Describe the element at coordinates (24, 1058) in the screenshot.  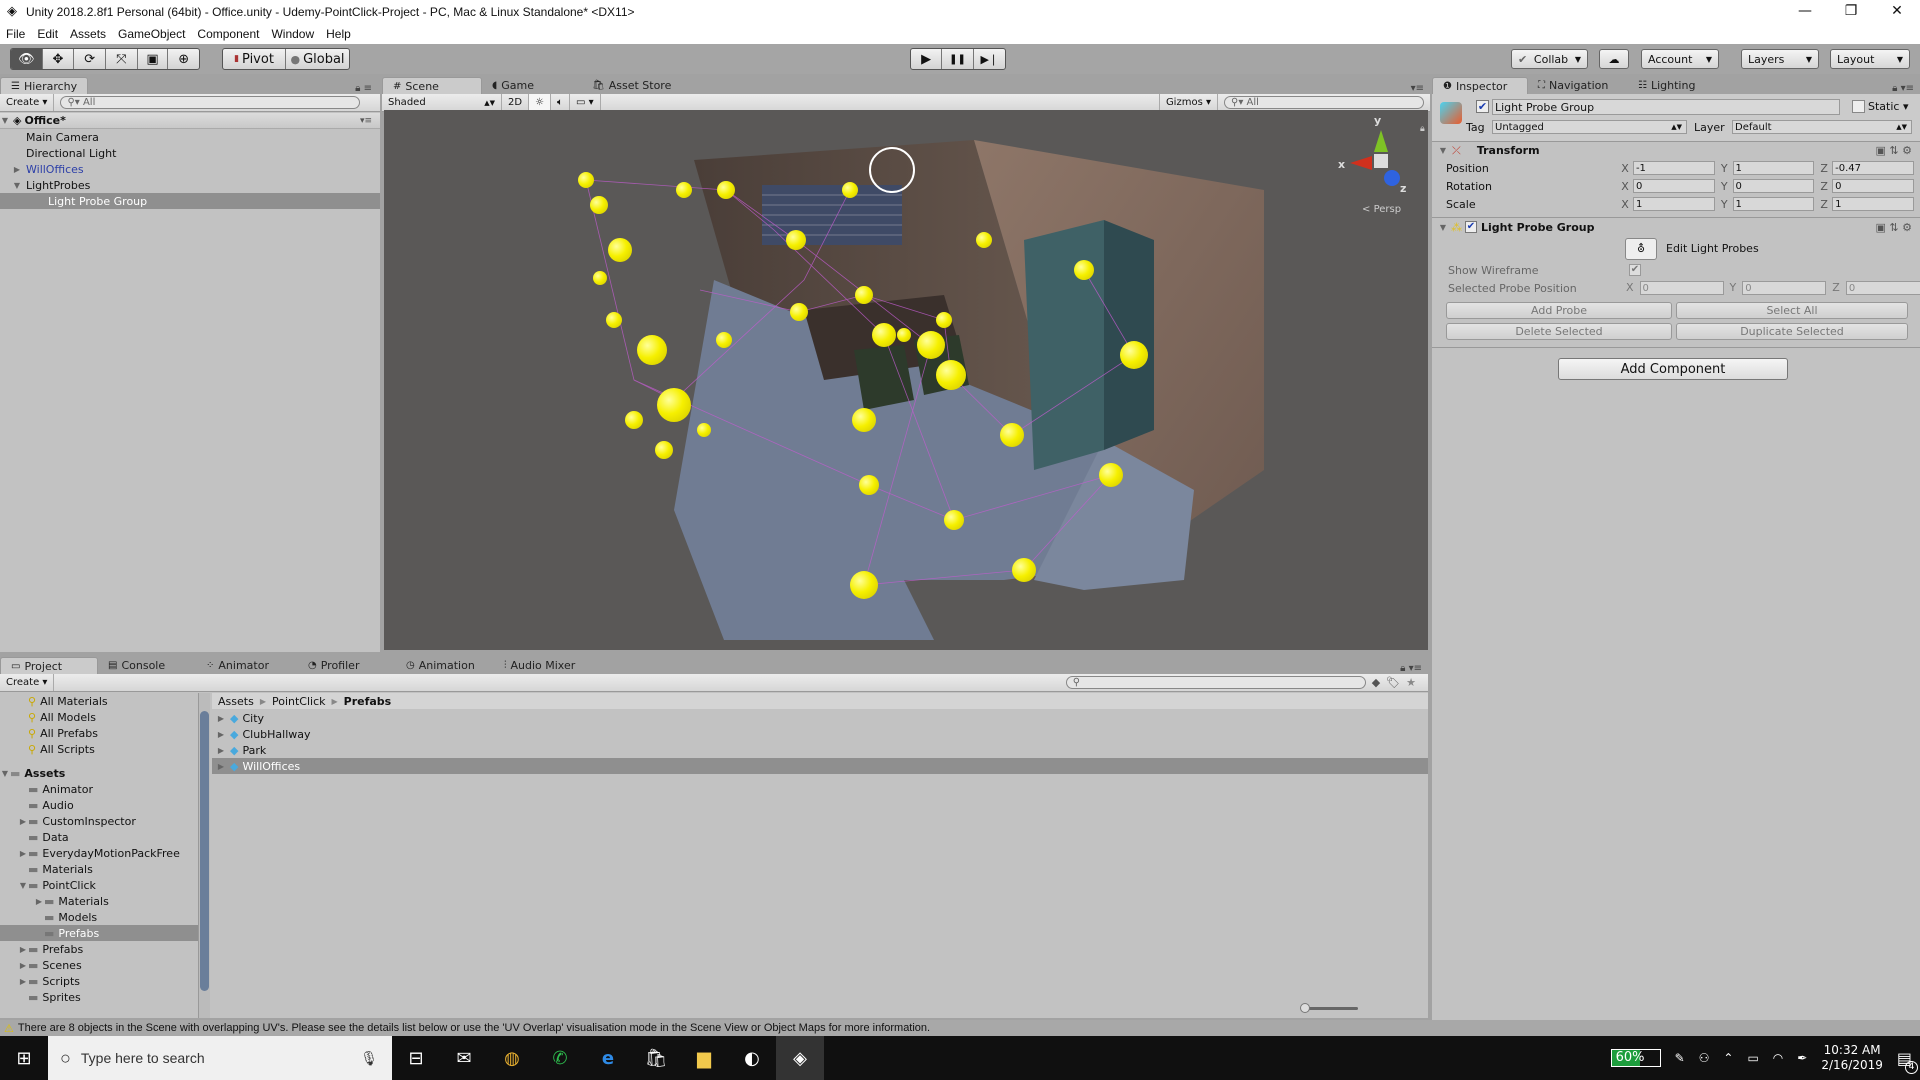
I see `start-button: ⊞` at that location.